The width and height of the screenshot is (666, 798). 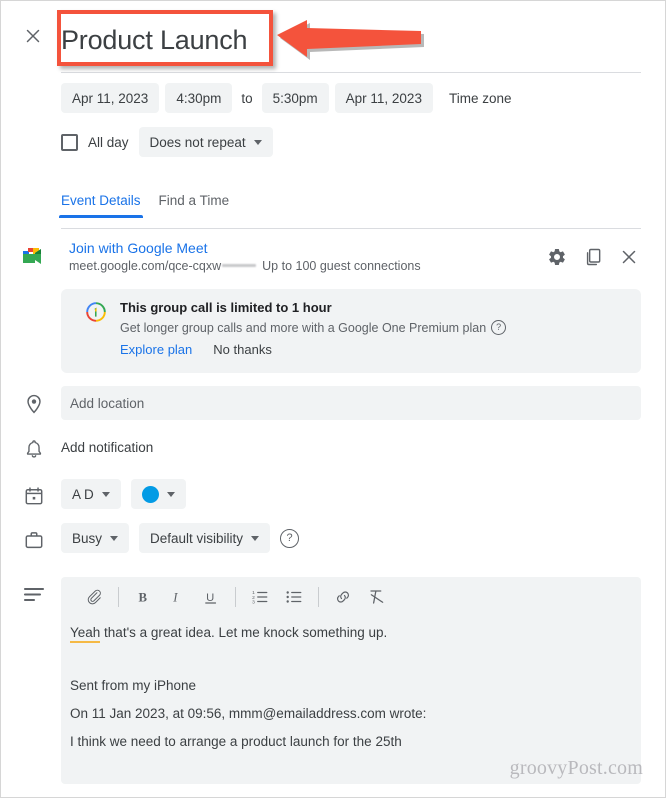 I want to click on busy-value: Busy, so click(x=87, y=538).